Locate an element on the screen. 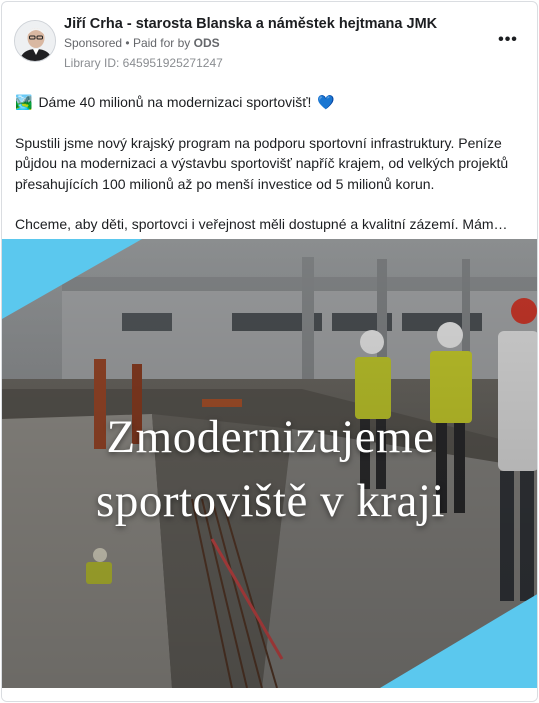  paid-for-prefix: Paid for by is located at coordinates (161, 43).